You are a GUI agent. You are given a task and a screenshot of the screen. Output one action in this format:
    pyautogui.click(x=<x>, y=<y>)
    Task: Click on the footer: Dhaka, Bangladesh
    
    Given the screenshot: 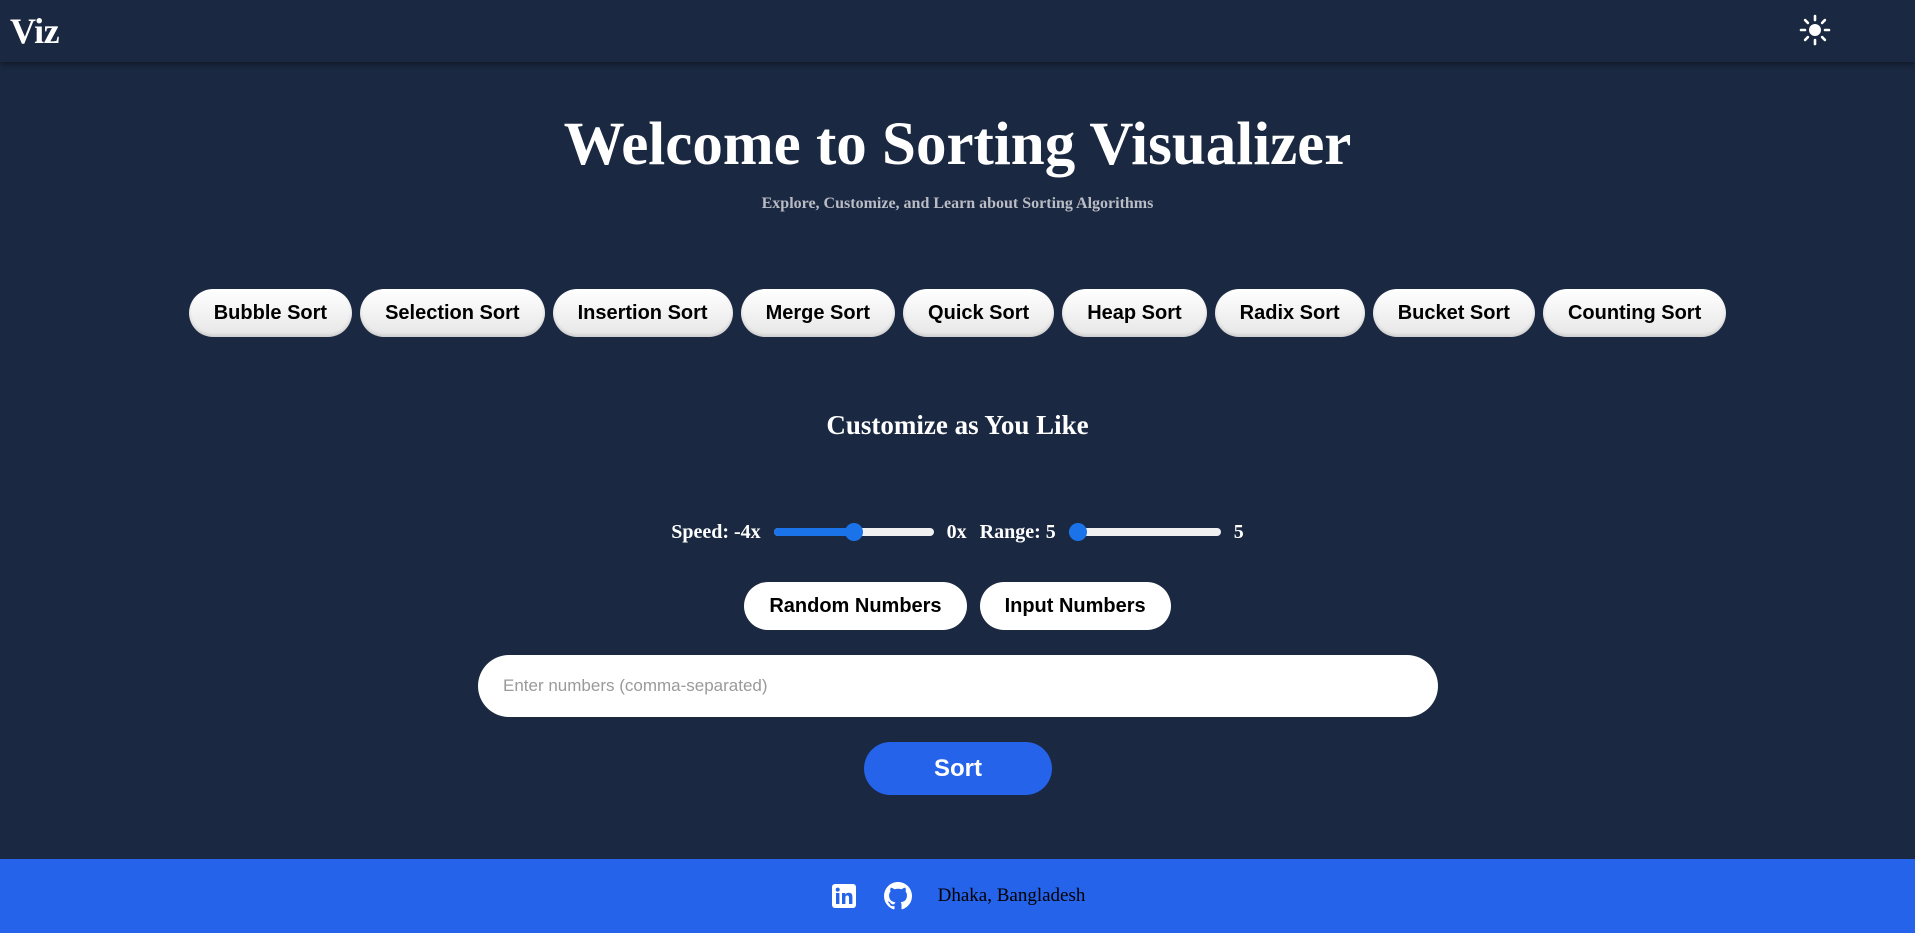 What is the action you would take?
    pyautogui.click(x=957, y=896)
    